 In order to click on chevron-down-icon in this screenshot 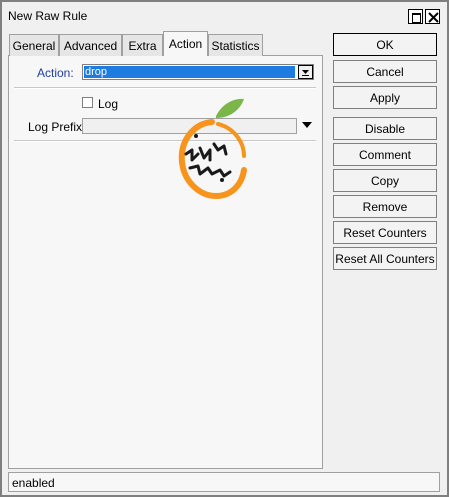, I will do `click(305, 72)`.